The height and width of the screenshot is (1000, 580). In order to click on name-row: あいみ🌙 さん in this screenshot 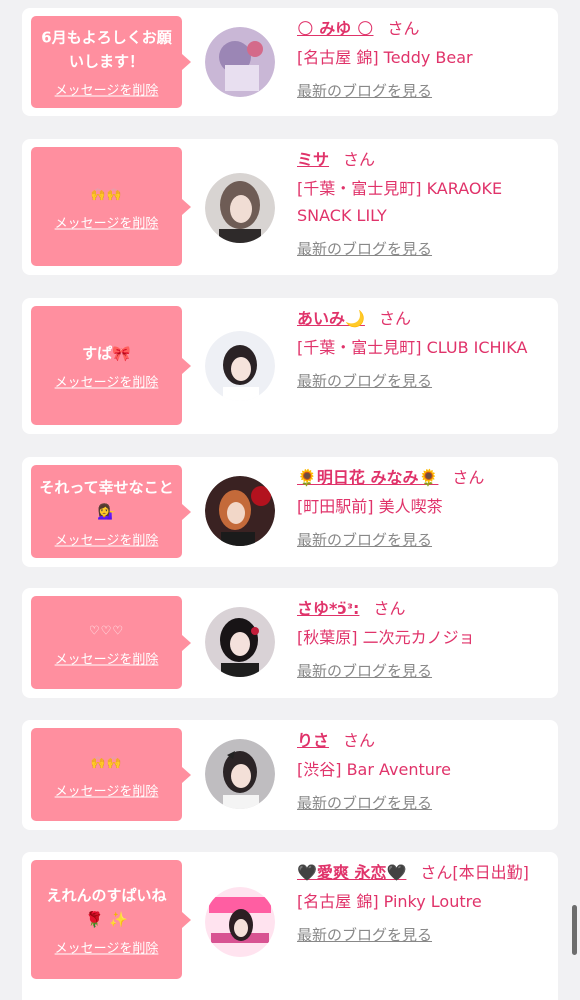, I will do `click(422, 319)`.